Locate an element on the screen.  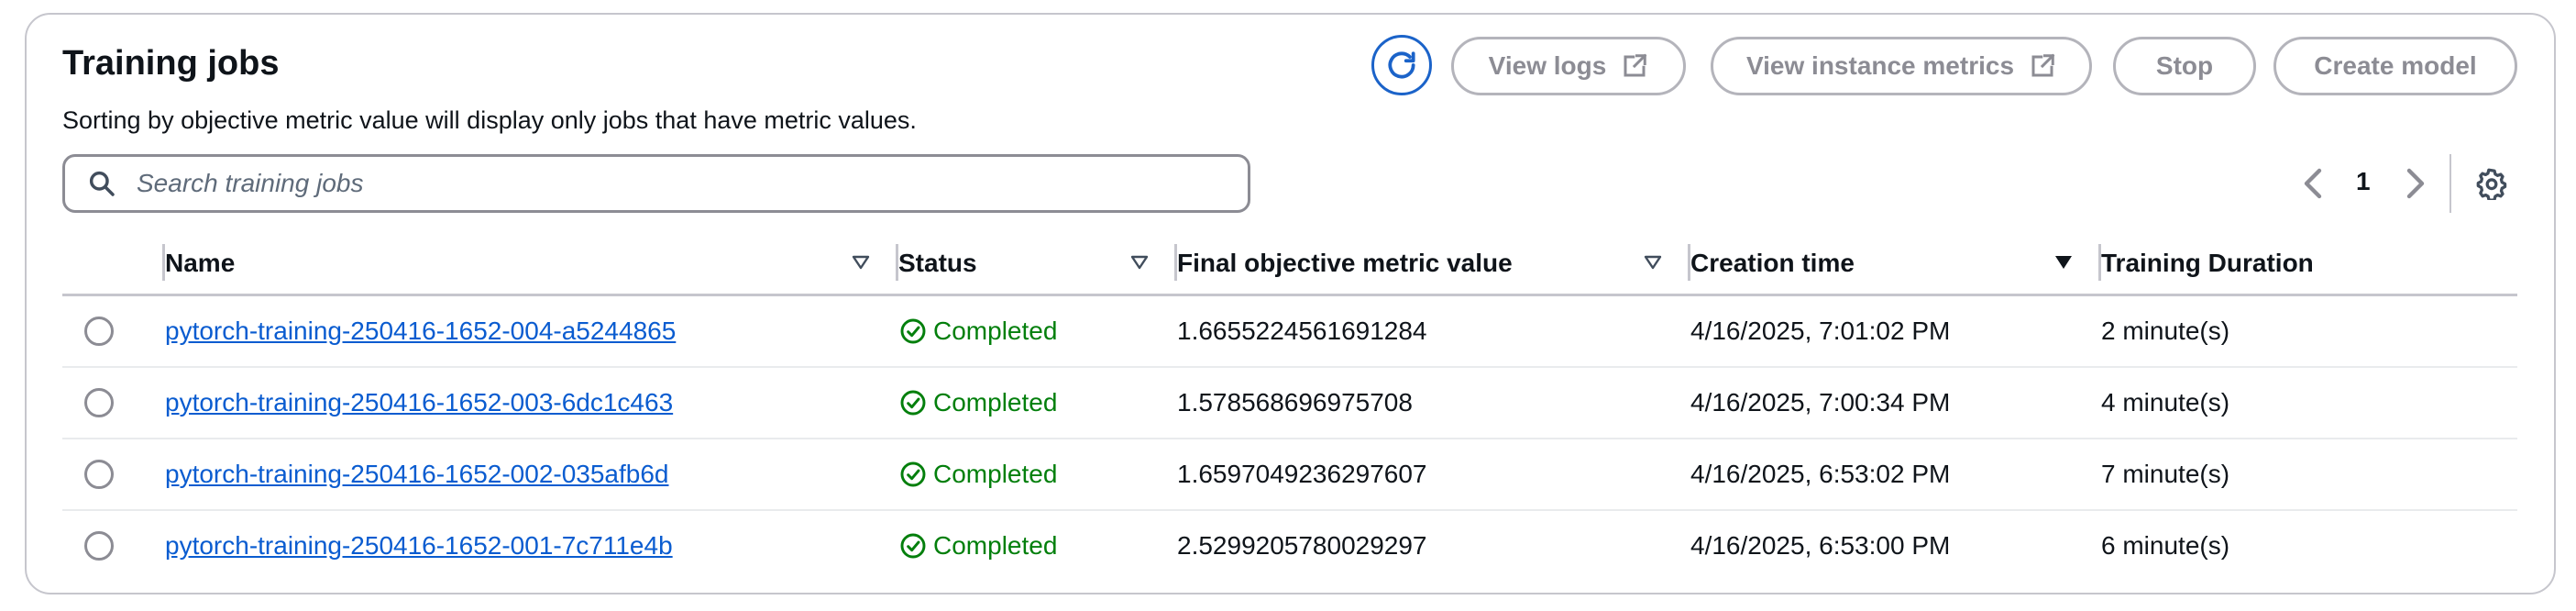
view-logs-label: View logs is located at coordinates (1547, 65).